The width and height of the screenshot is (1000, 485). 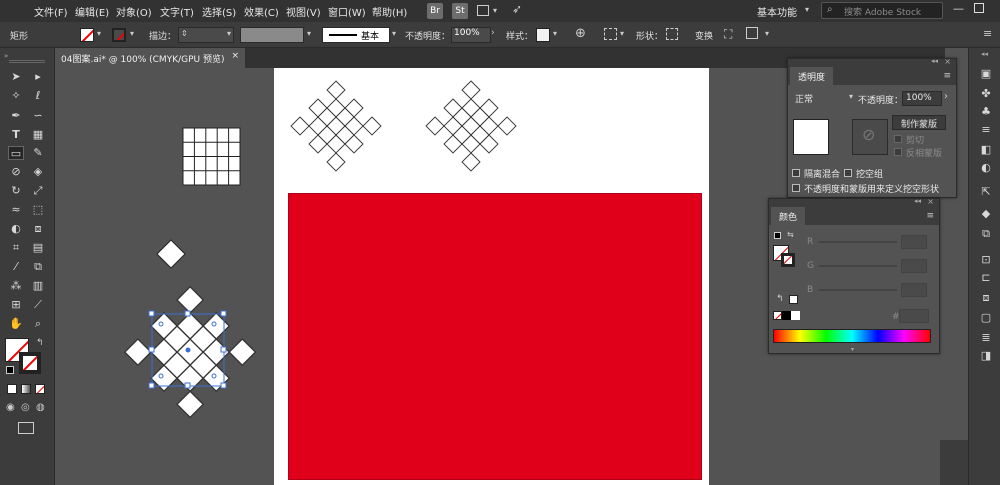 I want to click on menu-window: 窗口(W), so click(x=347, y=11).